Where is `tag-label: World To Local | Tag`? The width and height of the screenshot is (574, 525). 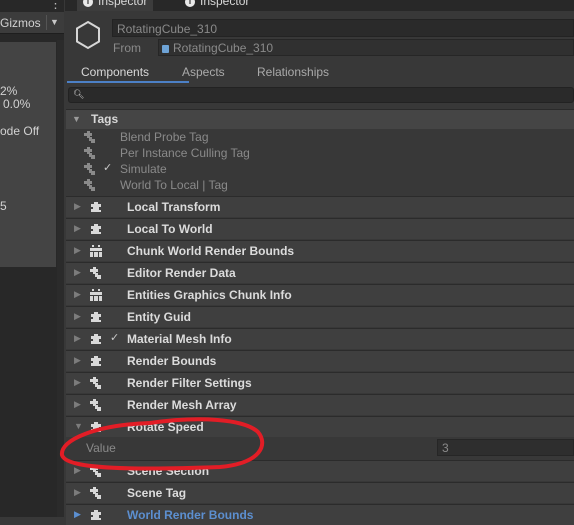
tag-label: World To Local | Tag is located at coordinates (174, 185).